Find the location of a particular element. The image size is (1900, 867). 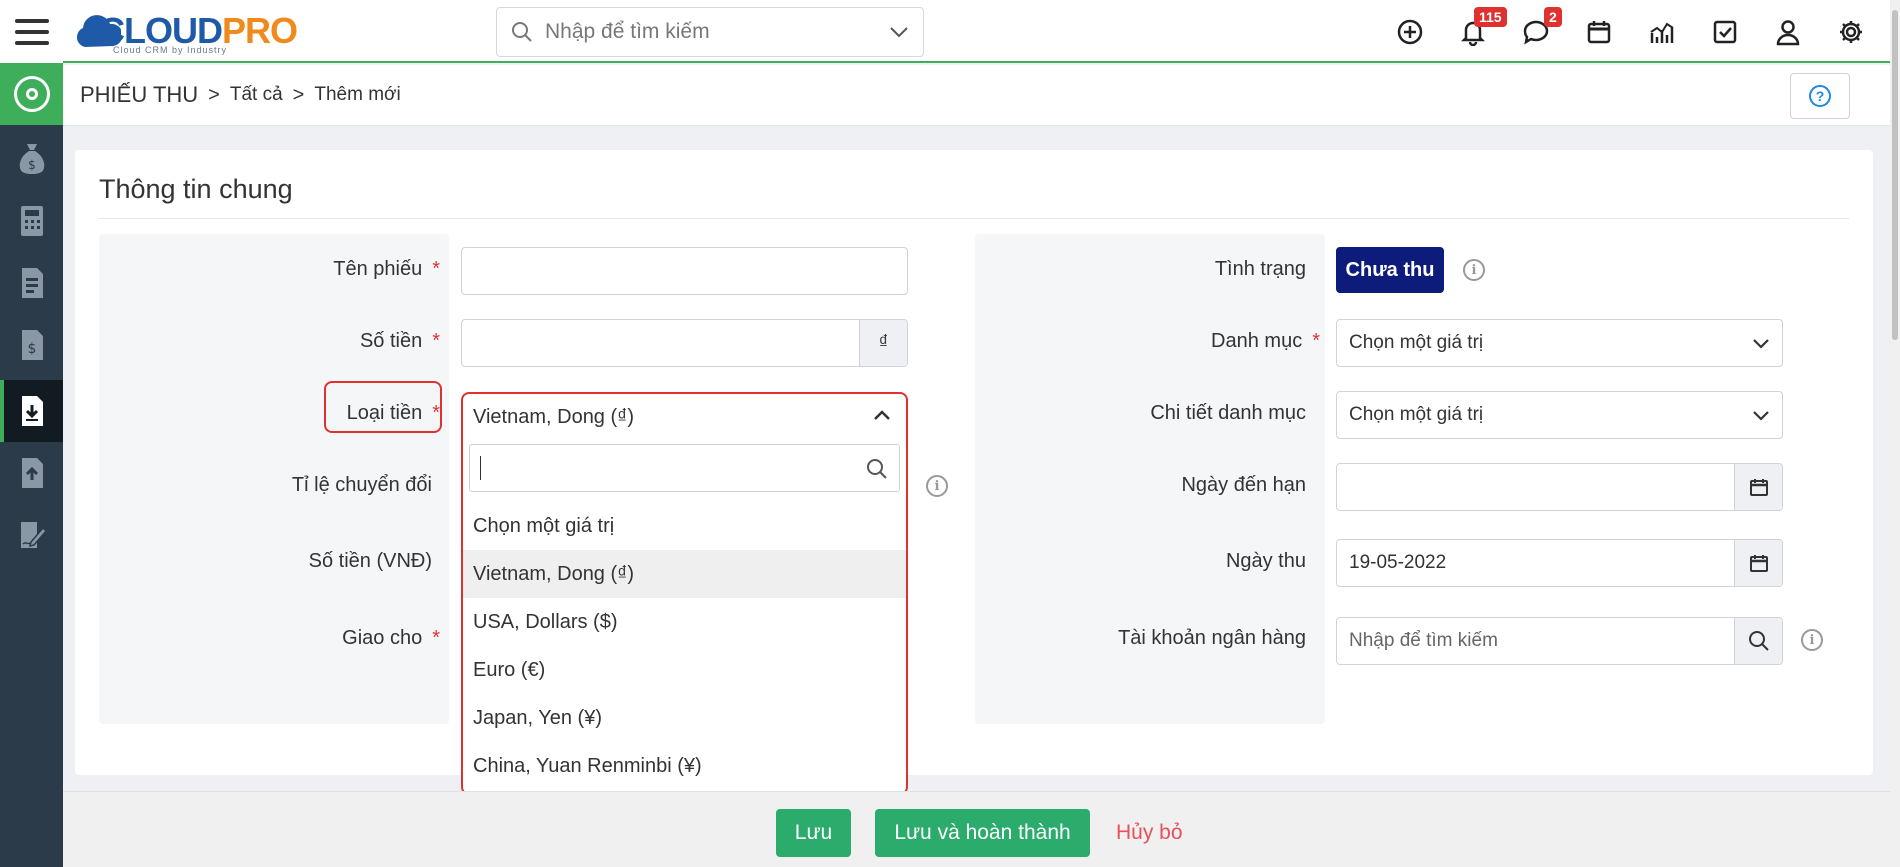

giao-cho-label: Giao cho * is located at coordinates (391, 638).